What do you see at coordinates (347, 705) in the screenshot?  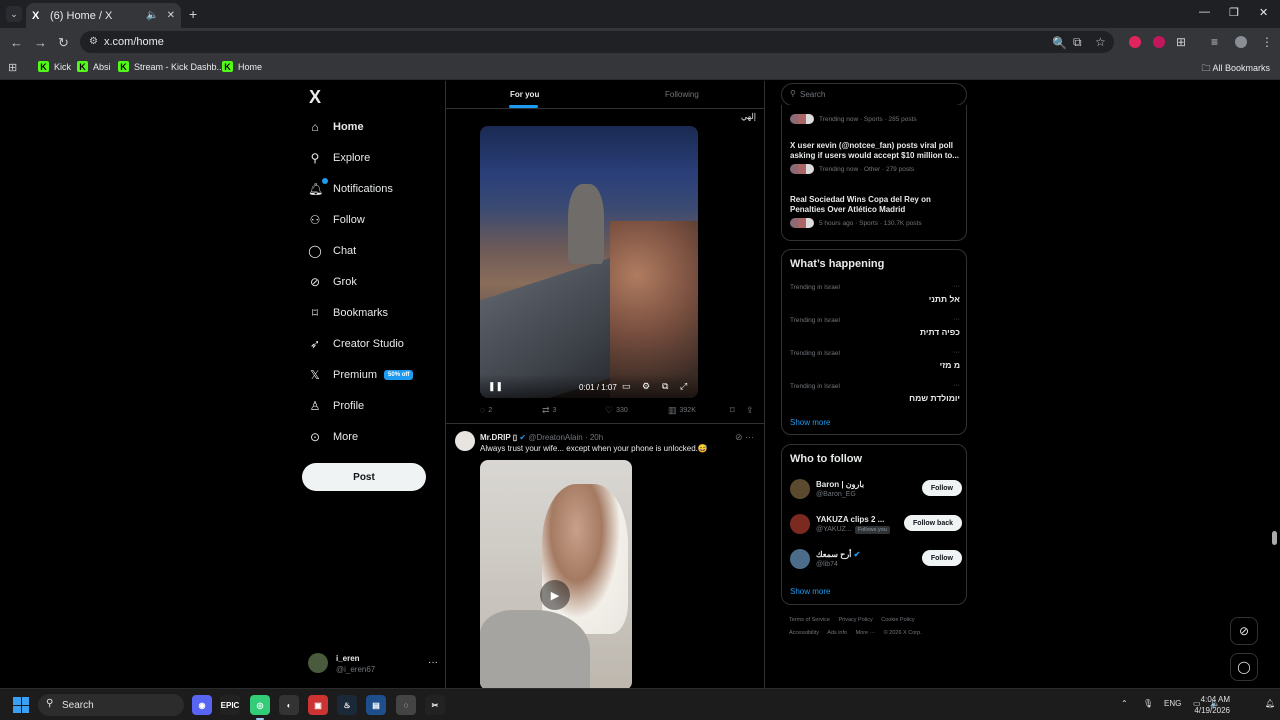 I see `steam-icon: ♨` at bounding box center [347, 705].